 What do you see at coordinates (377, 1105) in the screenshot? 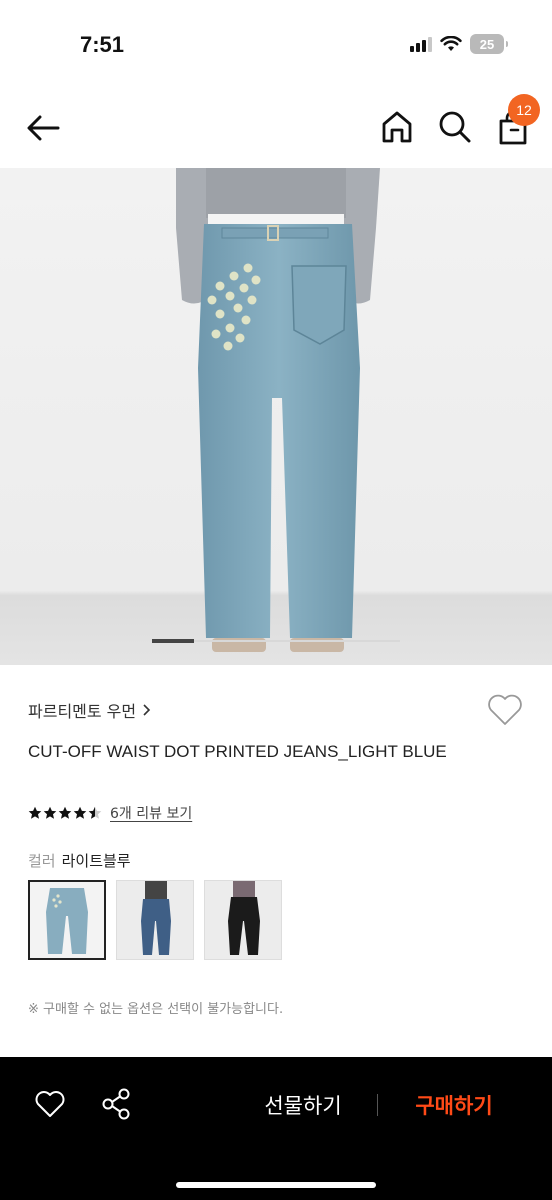
I see `divider` at bounding box center [377, 1105].